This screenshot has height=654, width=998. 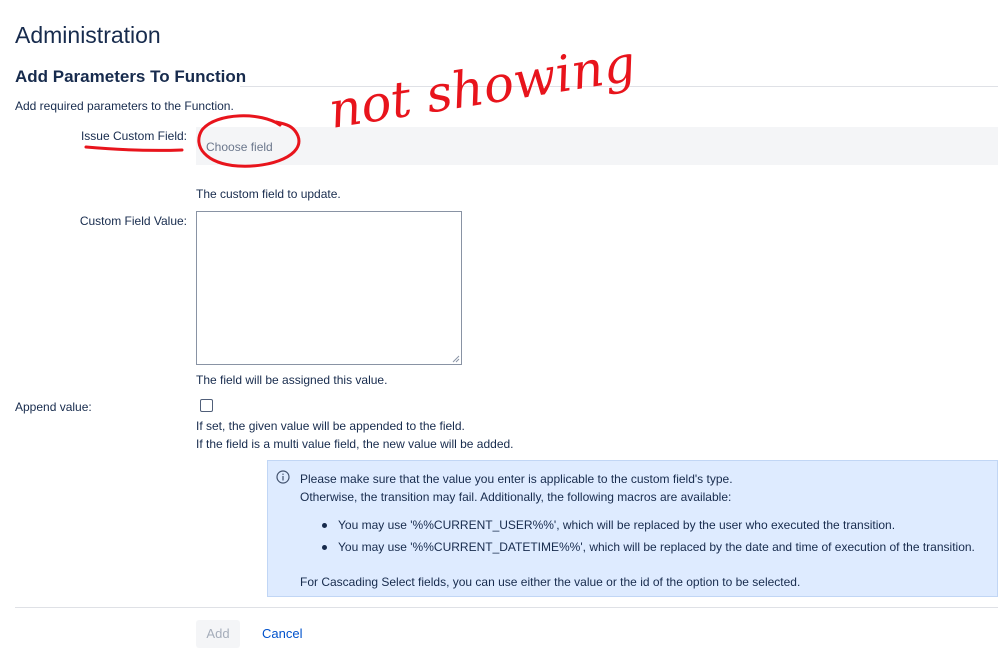 What do you see at coordinates (456, 359) in the screenshot?
I see `resize-handle-icon` at bounding box center [456, 359].